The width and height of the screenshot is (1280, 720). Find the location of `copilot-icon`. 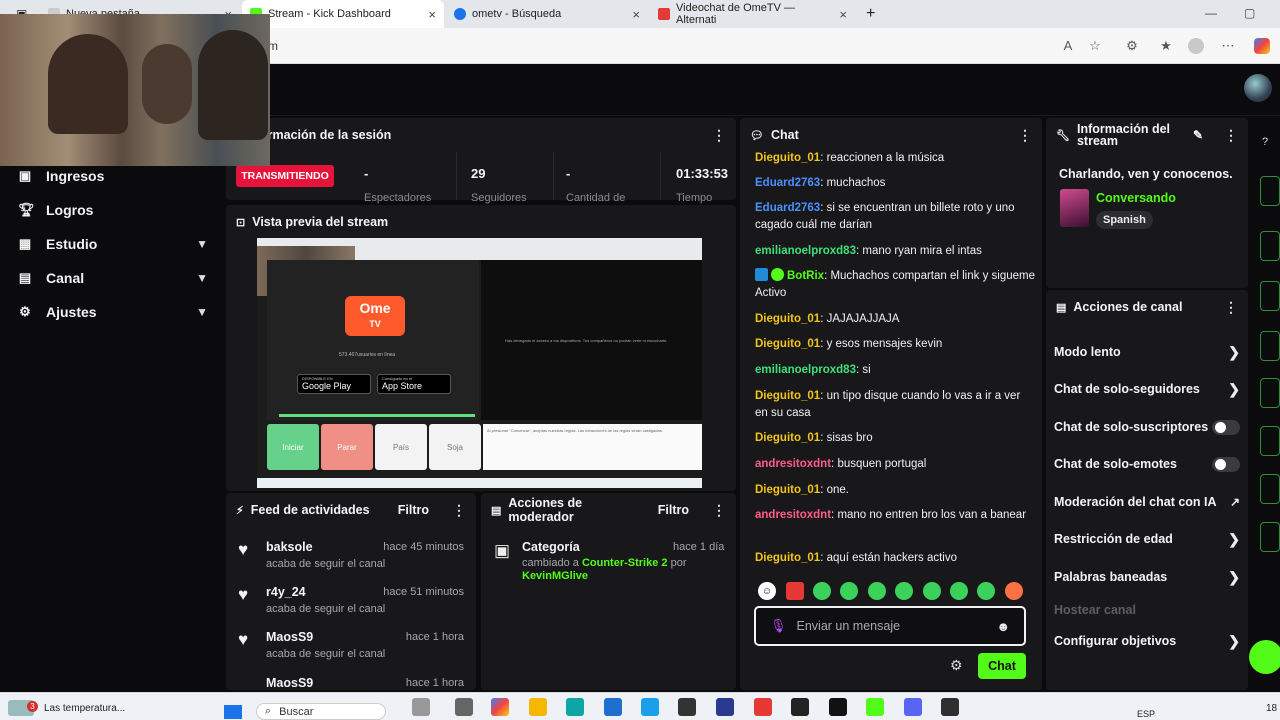

copilot-icon is located at coordinates (1262, 46).